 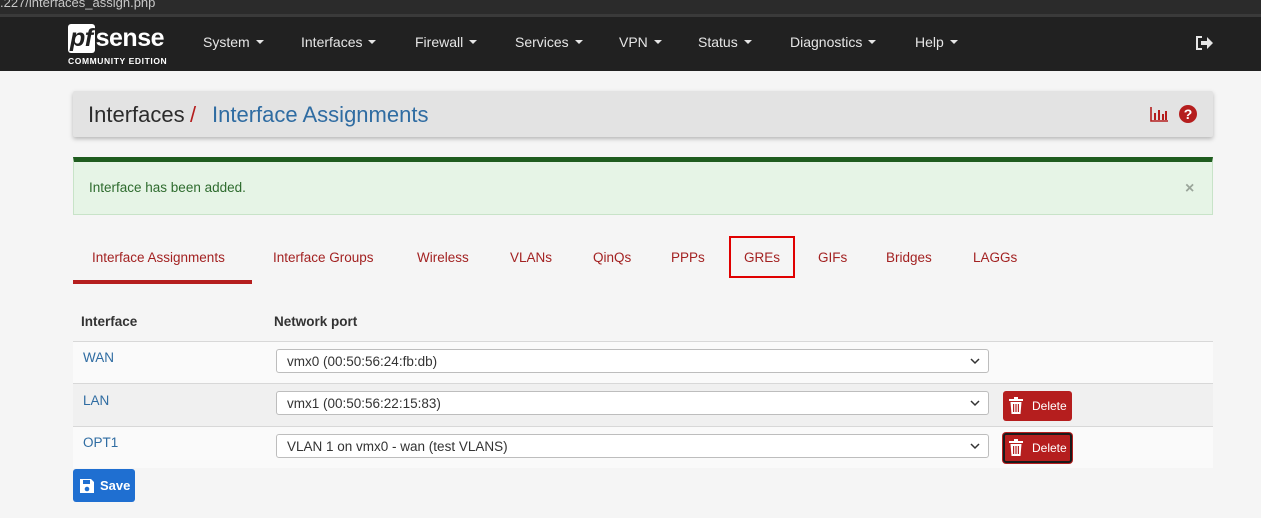 What do you see at coordinates (1204, 43) in the screenshot?
I see `logout-icon` at bounding box center [1204, 43].